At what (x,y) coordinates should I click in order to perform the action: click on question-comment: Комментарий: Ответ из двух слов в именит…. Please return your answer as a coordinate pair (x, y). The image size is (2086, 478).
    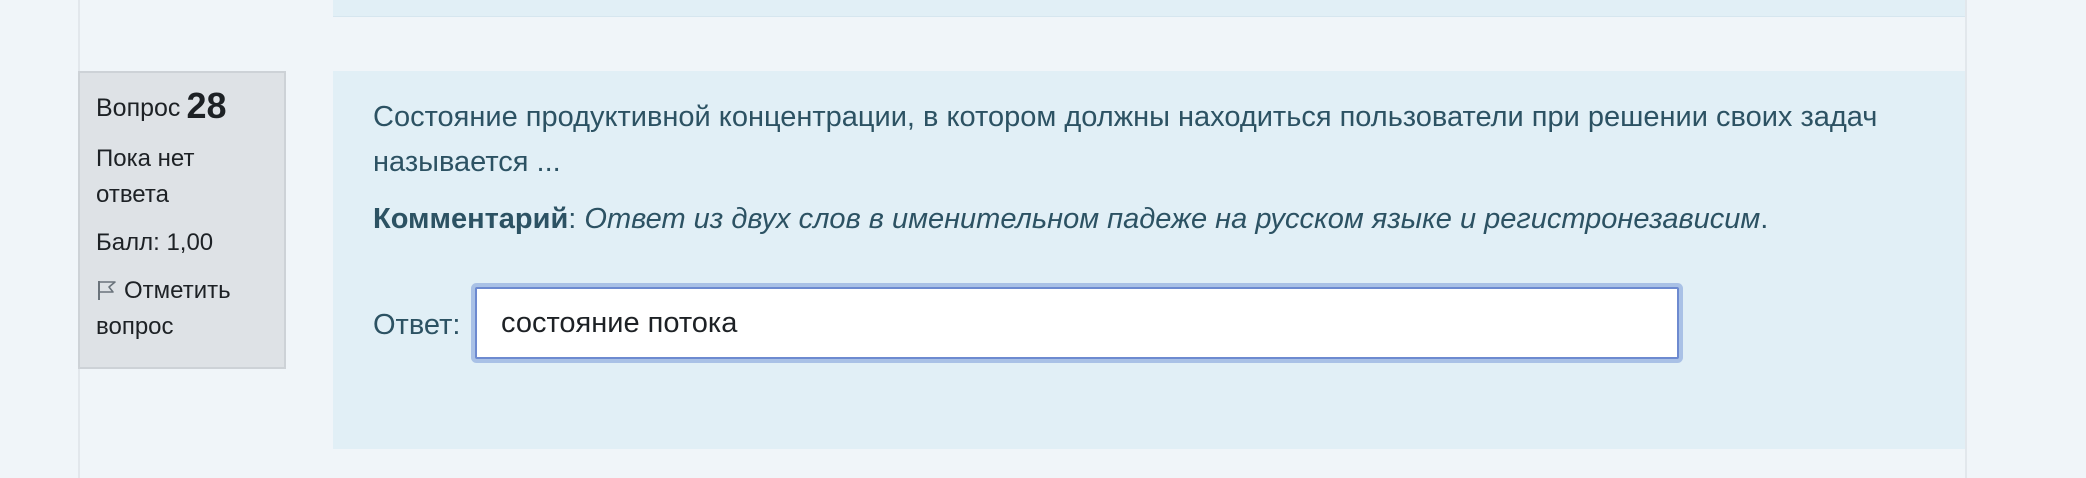
    Looking at the image, I should click on (1153, 219).